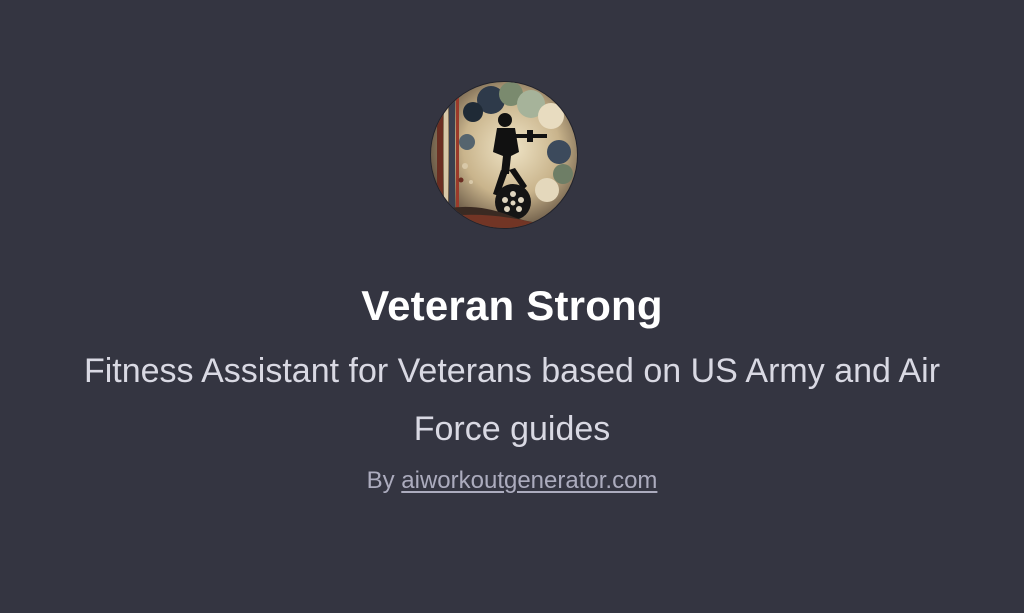  I want to click on veteran-soldier-avatar-icon, so click(504, 155).